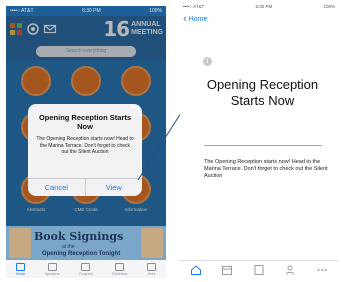 This screenshot has width=342, height=282. Describe the element at coordinates (68, 247) in the screenshot. I see `banner-subtitle: at the` at that location.